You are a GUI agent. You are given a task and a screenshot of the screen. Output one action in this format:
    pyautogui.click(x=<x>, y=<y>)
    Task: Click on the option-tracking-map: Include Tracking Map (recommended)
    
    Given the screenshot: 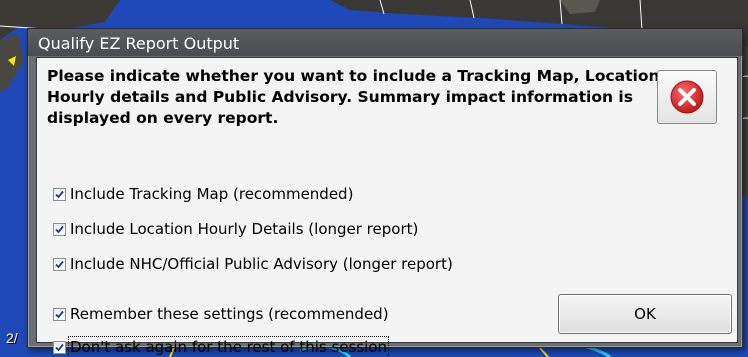 What is the action you would take?
    pyautogui.click(x=203, y=194)
    